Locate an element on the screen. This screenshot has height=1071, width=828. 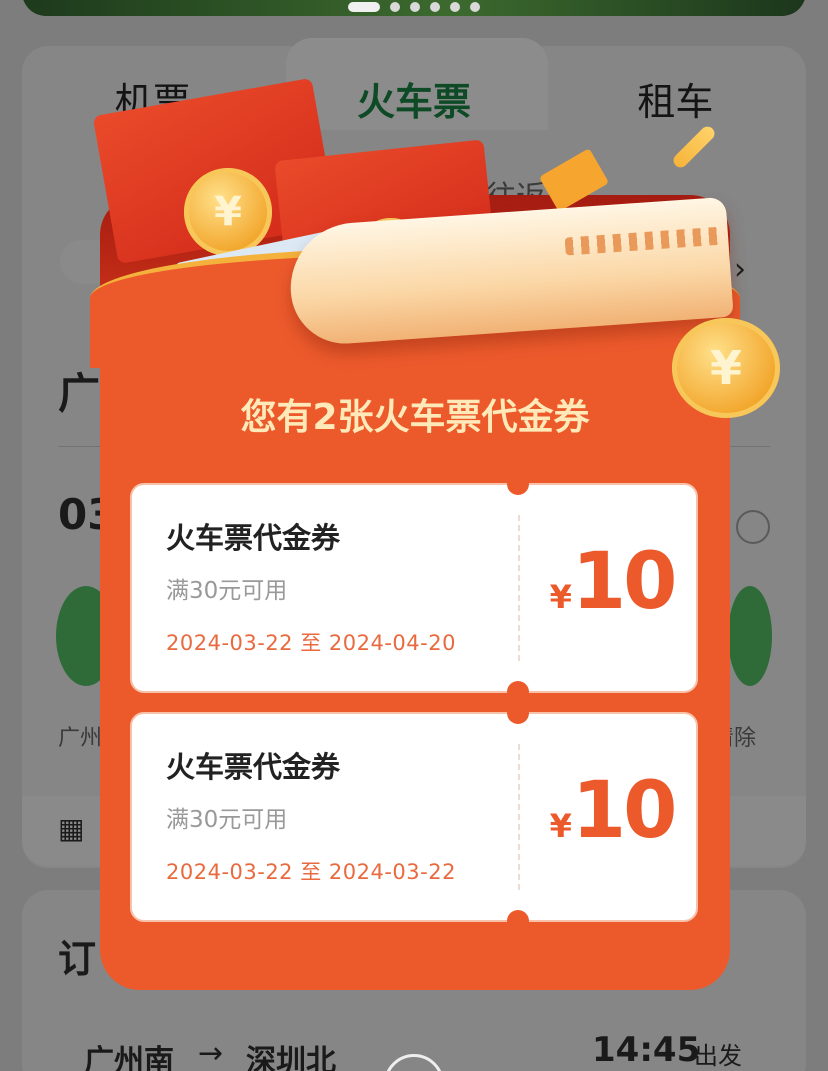
coin-icon: ¥ is located at coordinates (228, 212).